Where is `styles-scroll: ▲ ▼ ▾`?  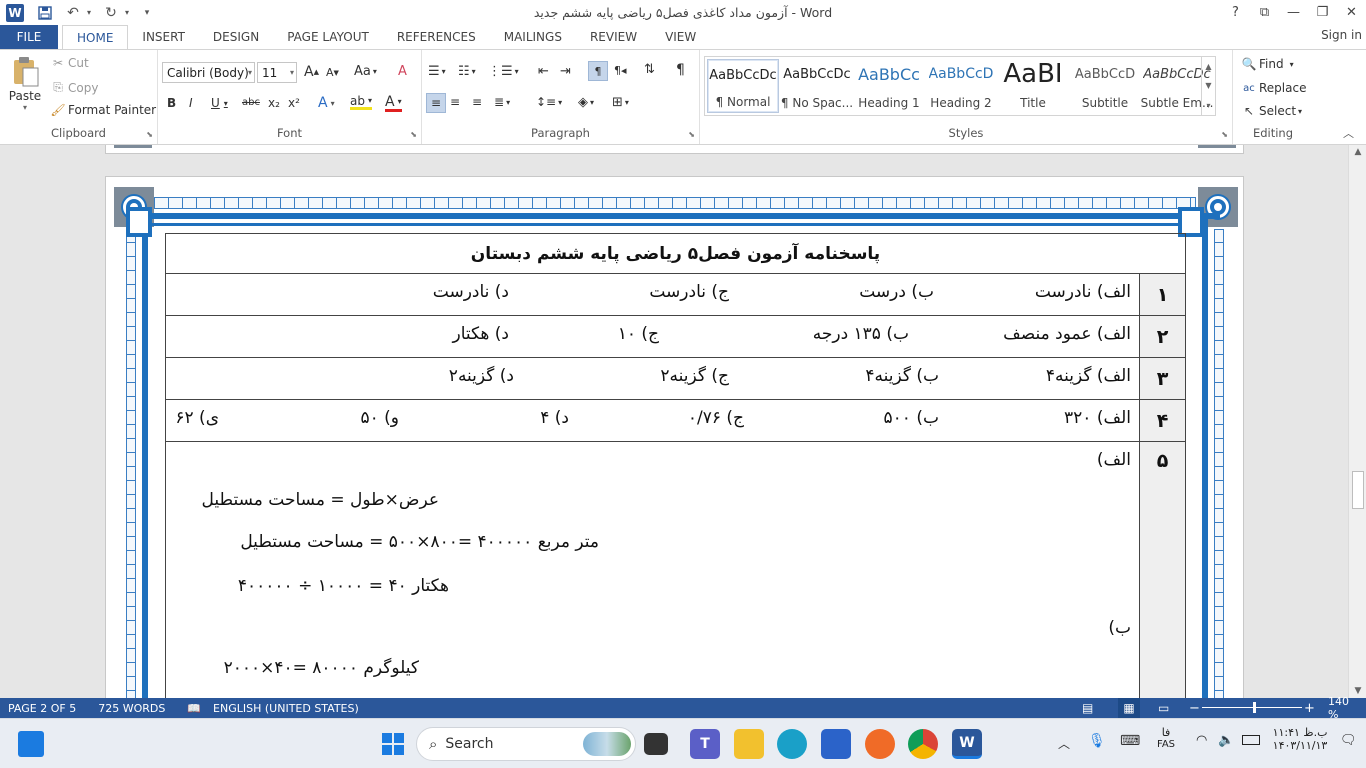
styles-scroll: ▲ ▼ ▾ is located at coordinates (1208, 86).